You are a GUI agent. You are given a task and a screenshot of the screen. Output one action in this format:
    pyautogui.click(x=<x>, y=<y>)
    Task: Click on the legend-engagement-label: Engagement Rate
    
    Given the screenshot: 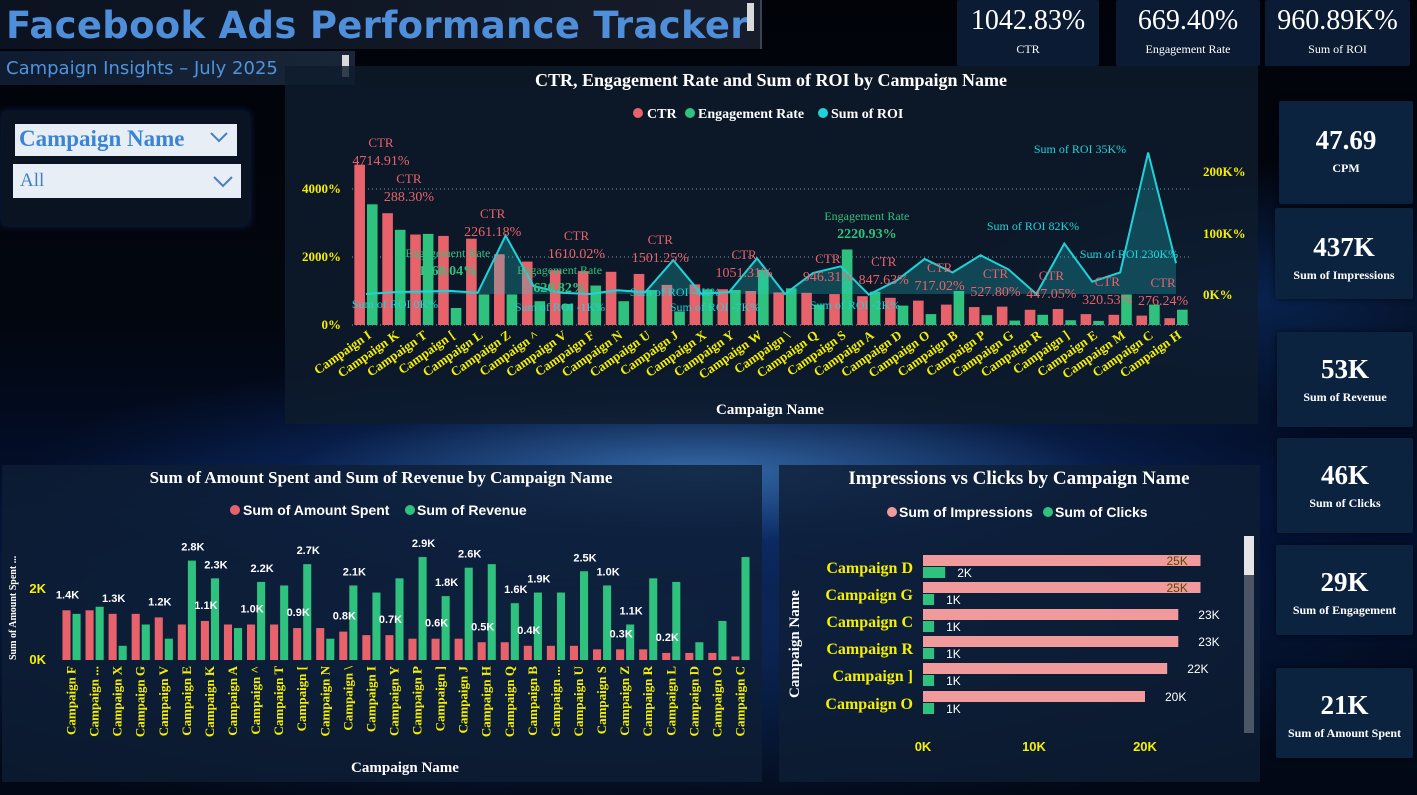 What is the action you would take?
    pyautogui.click(x=751, y=114)
    